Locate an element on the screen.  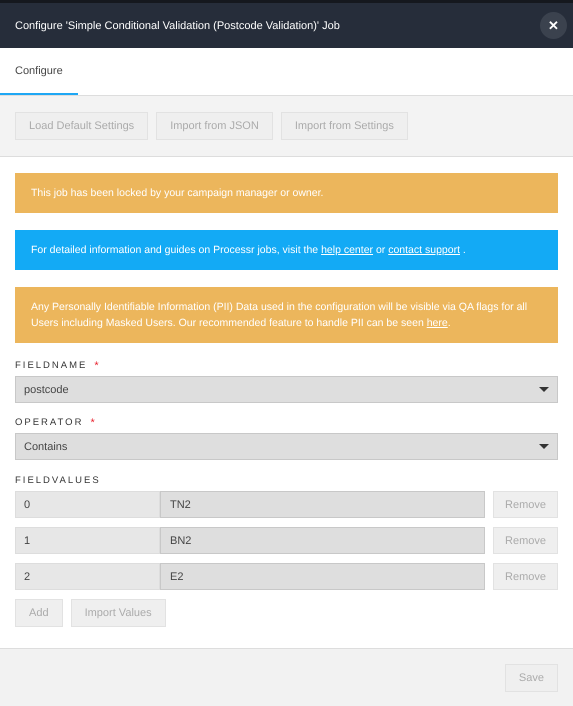
dropdown: Contains is located at coordinates (286, 446).